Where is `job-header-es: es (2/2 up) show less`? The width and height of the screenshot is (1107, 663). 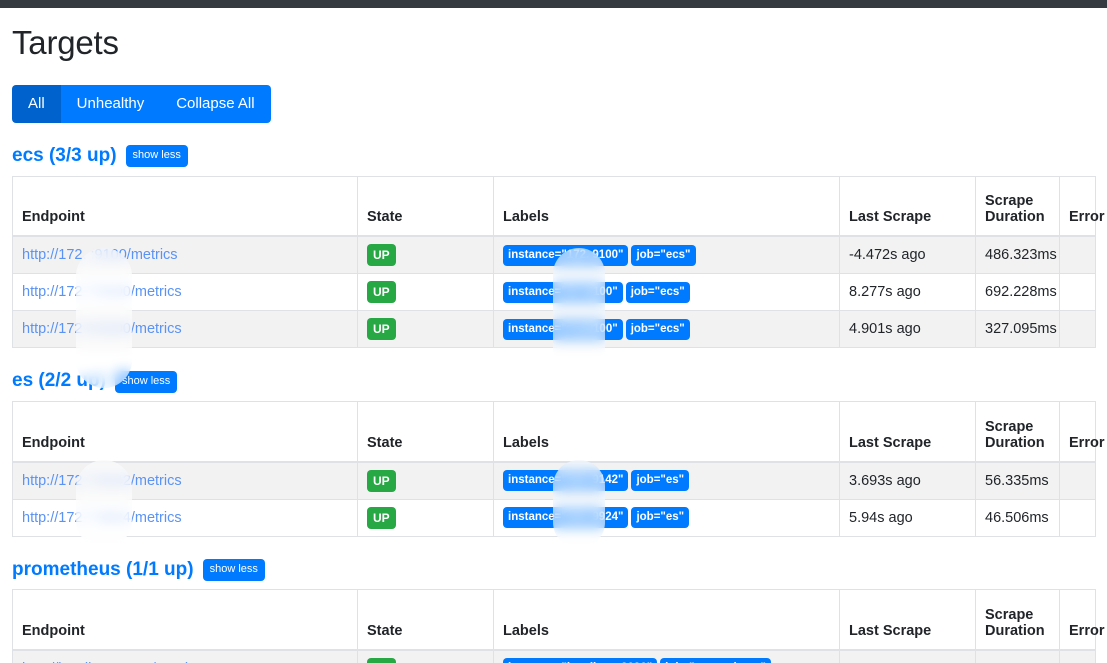 job-header-es: es (2/2 up) show less is located at coordinates (553, 381).